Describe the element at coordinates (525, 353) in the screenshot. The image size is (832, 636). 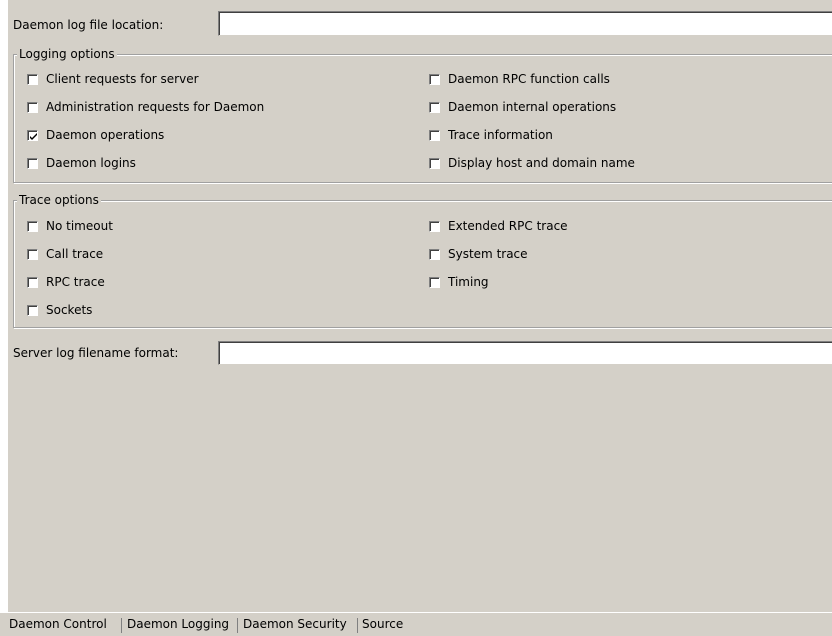
I see `server-log-format-input` at that location.